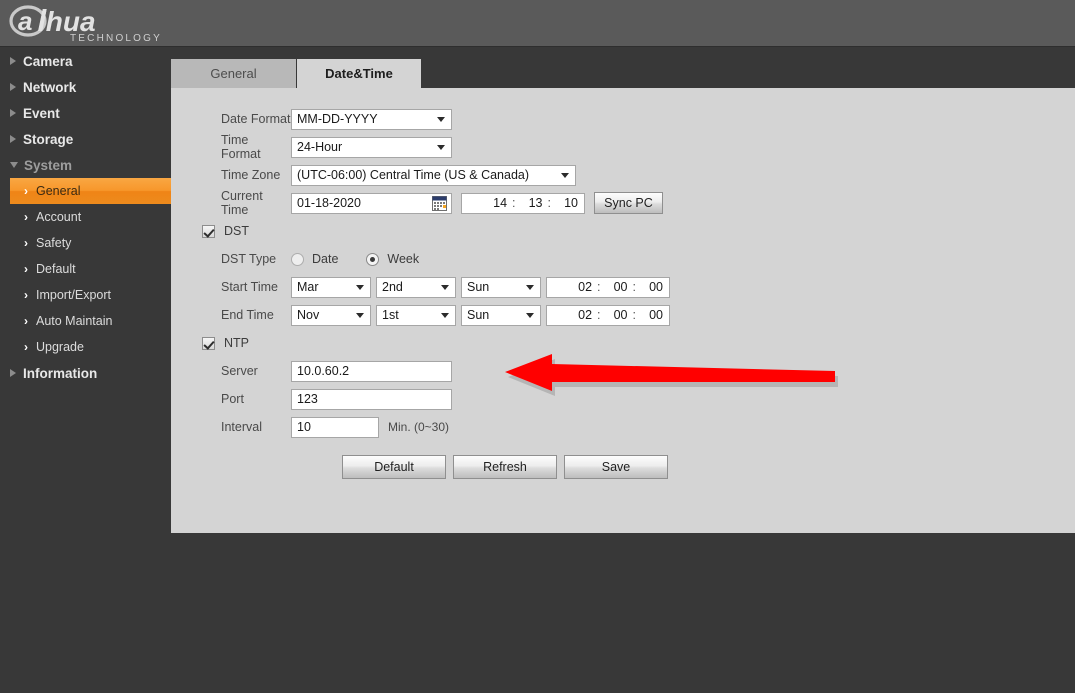 The width and height of the screenshot is (1075, 693). Describe the element at coordinates (90, 269) in the screenshot. I see `sidebar-item-default: › Default` at that location.